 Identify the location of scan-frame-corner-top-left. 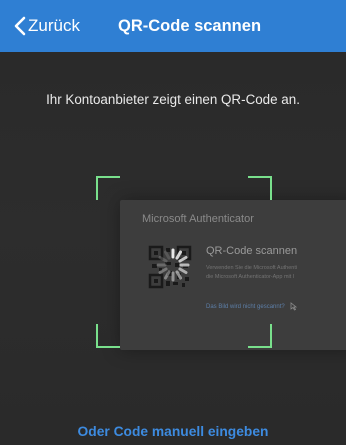
(108, 188).